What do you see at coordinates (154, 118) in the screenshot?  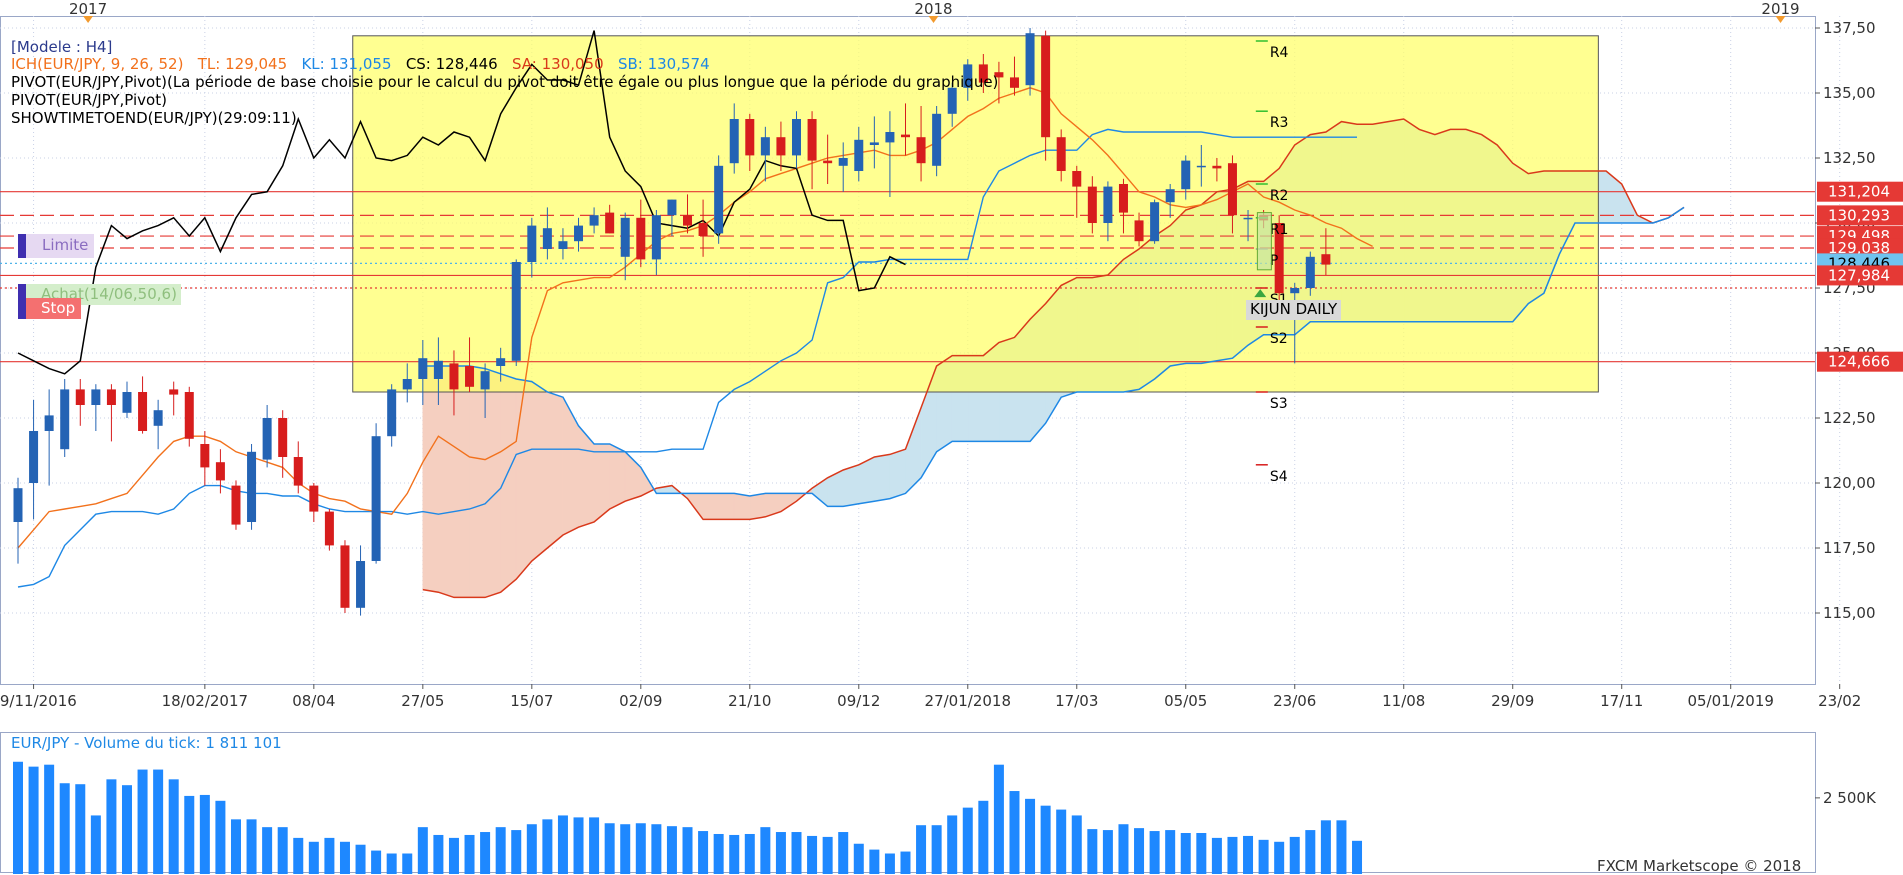 I see `timer-legend: SHOWTIMETOEND(EUR/JPY)(29:09:11)` at bounding box center [154, 118].